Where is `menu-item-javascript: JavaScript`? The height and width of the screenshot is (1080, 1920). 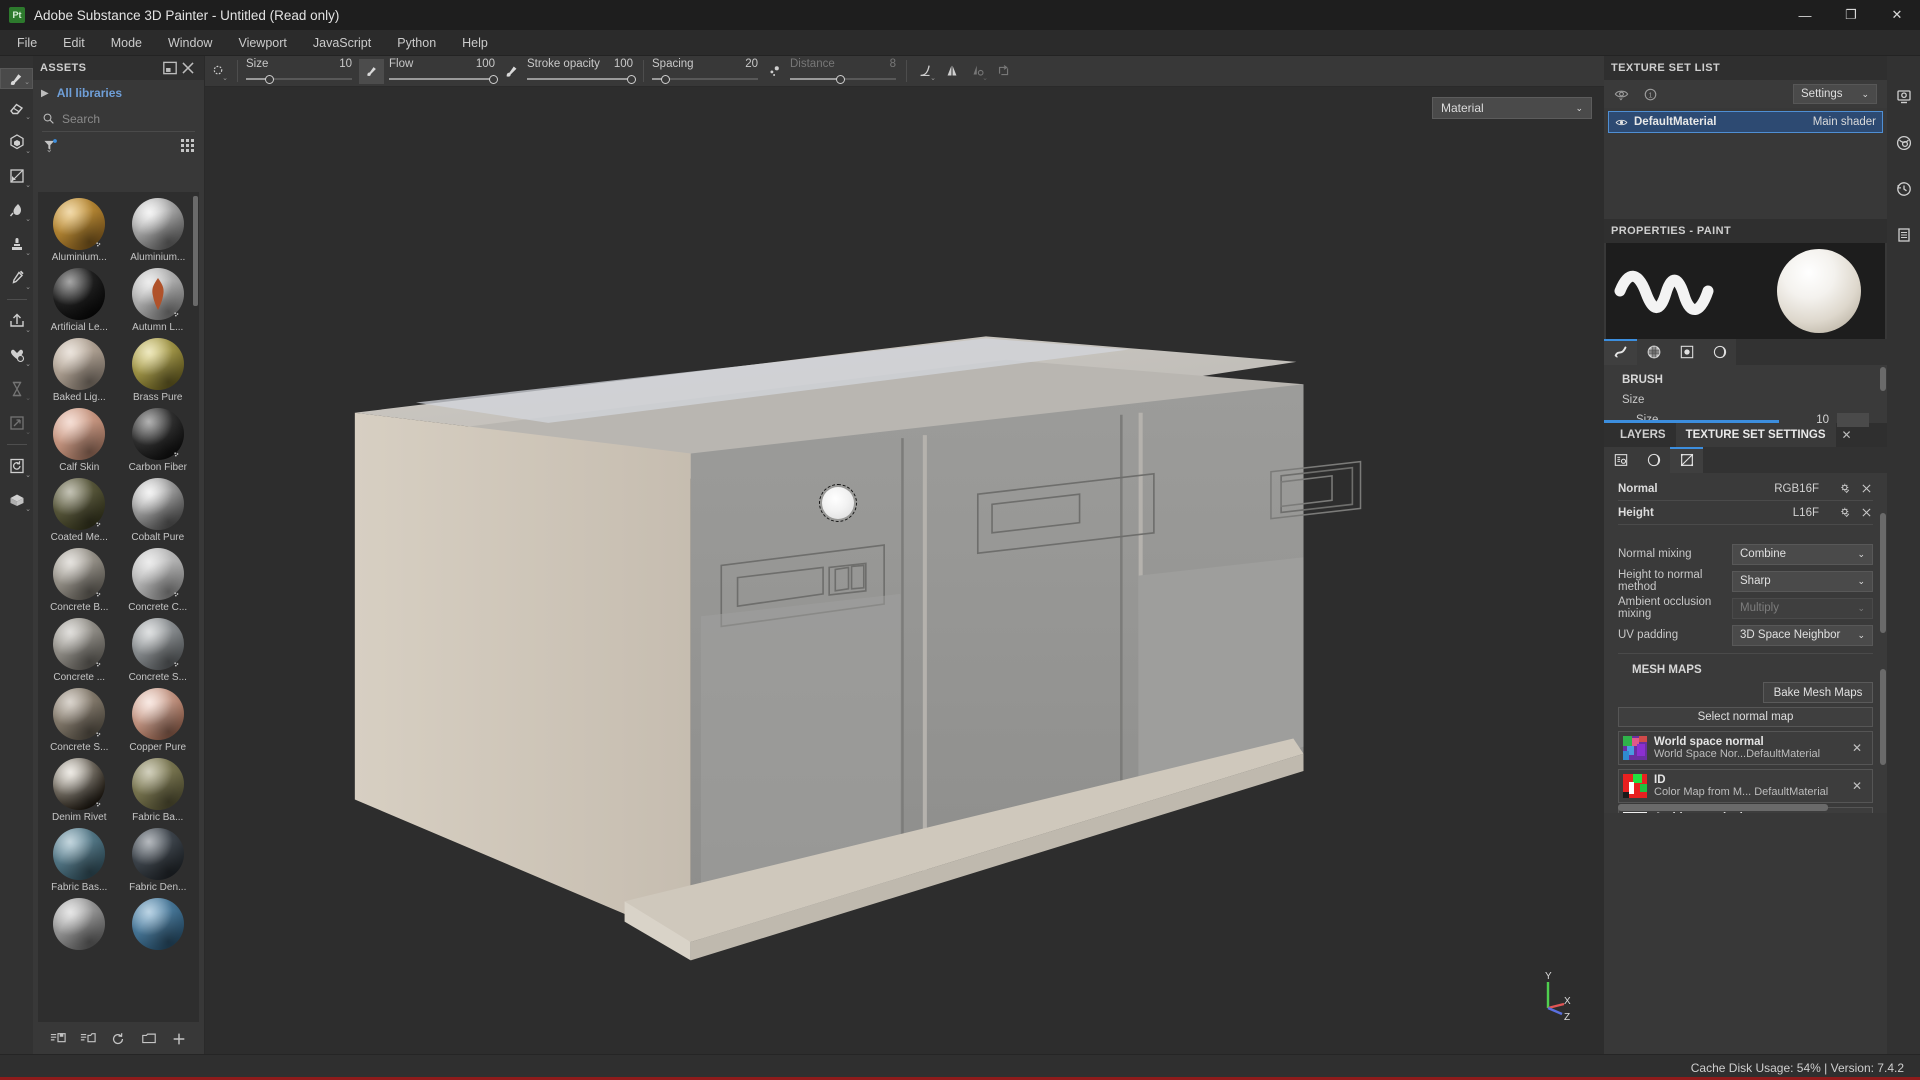
menu-item-javascript: JavaScript is located at coordinates (342, 43).